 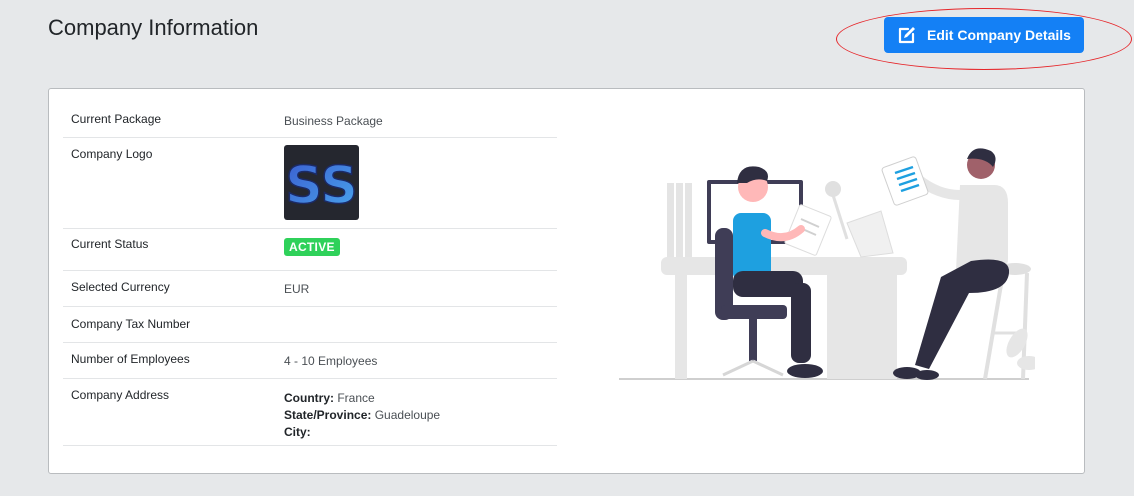 What do you see at coordinates (333, 121) in the screenshot?
I see `value-current-package: Business Package` at bounding box center [333, 121].